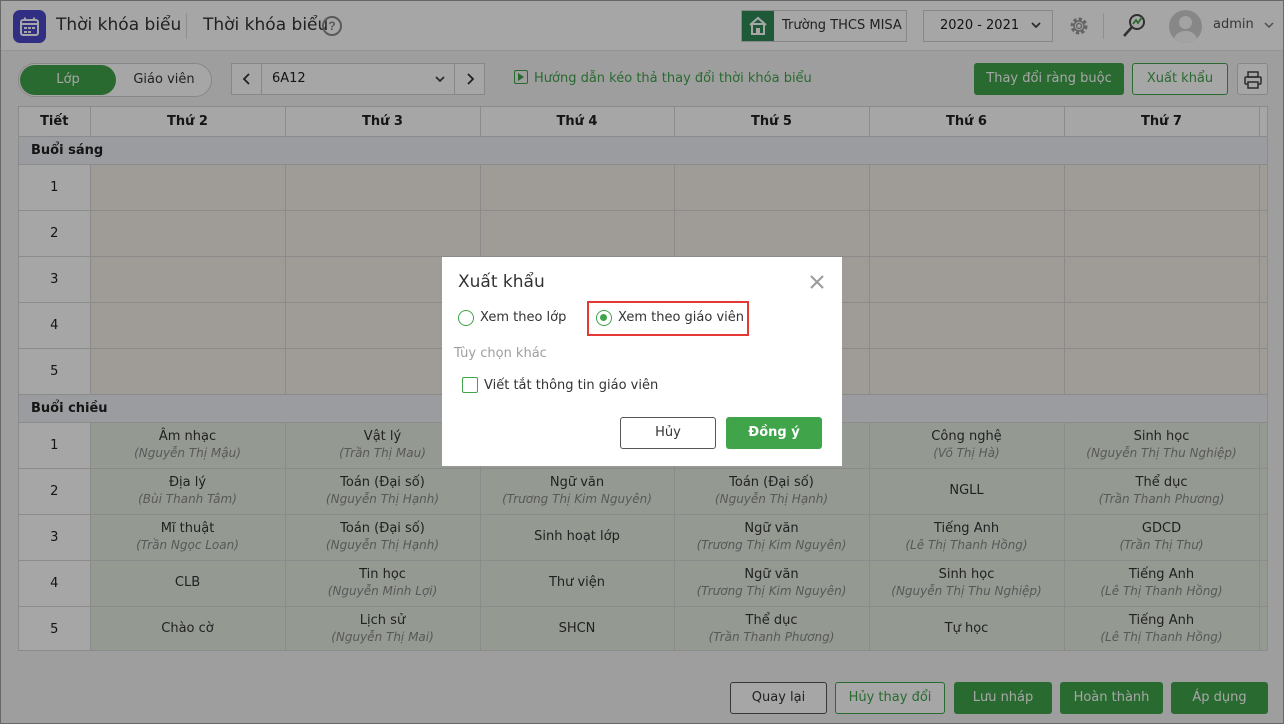 This screenshot has width=1284, height=724. Describe the element at coordinates (604, 318) in the screenshot. I see `radio-circle-selected` at that location.